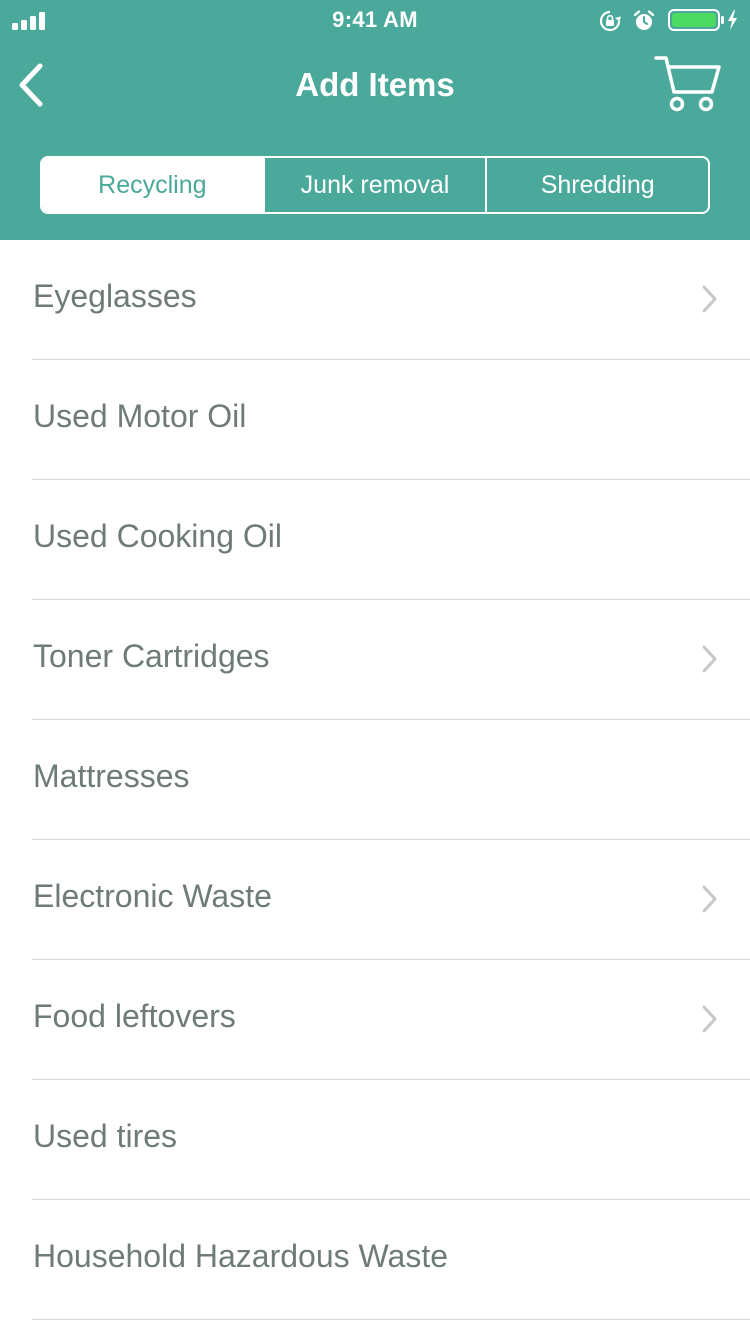 Image resolution: width=750 pixels, height=1334 pixels. What do you see at coordinates (375, 660) in the screenshot?
I see `list-item-toner-cartridges: Toner Cartridges` at bounding box center [375, 660].